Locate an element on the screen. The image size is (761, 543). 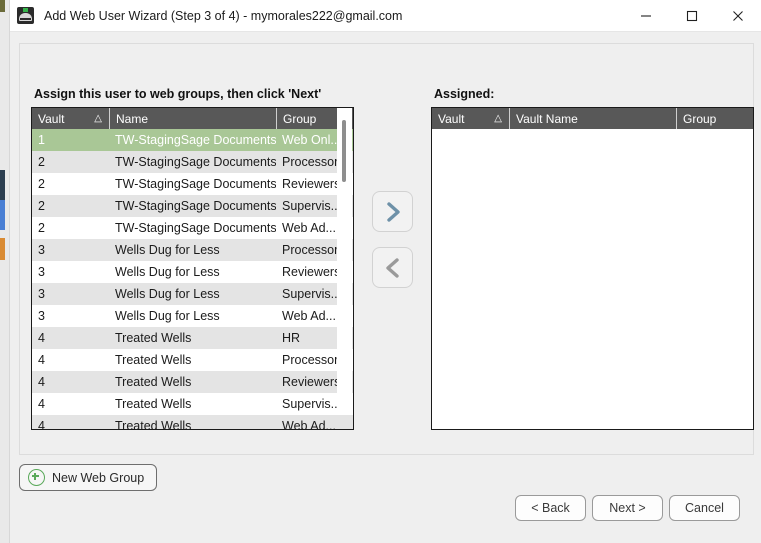
chevron-right-icon is located at coordinates (393, 211).